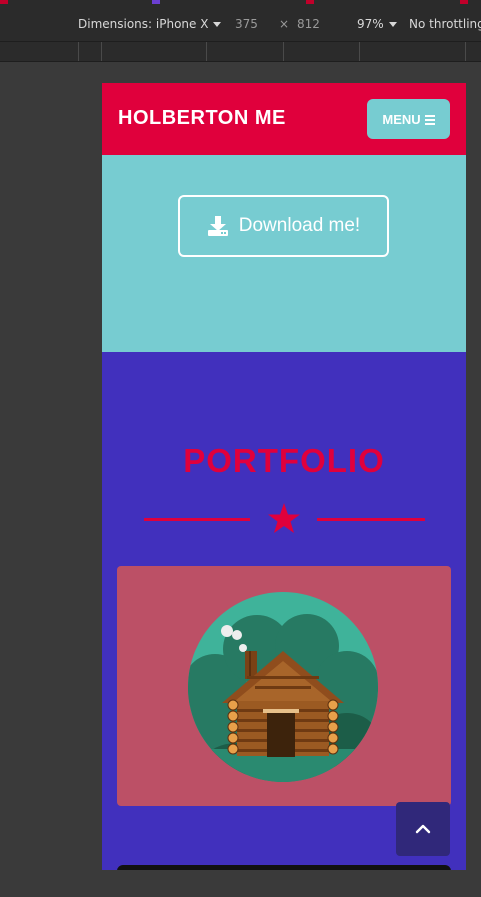  Describe the element at coordinates (284, 518) in the screenshot. I see `star-icon` at that location.